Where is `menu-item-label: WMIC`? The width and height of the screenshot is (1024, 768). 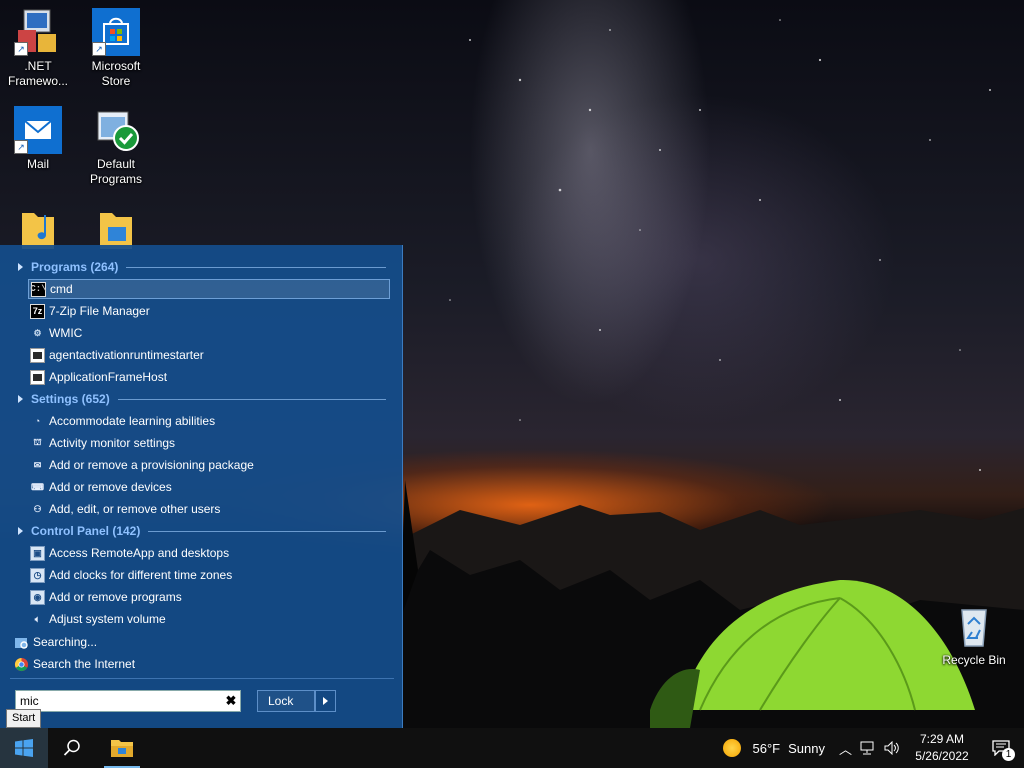
menu-item-label: WMIC is located at coordinates (66, 333).